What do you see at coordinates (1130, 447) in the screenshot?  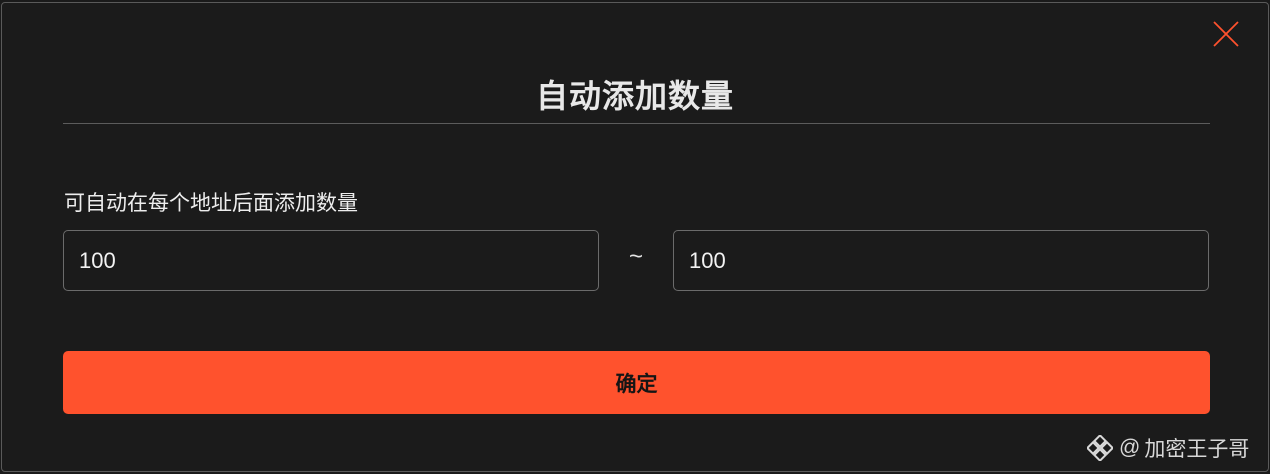 I see `watermark-at: @` at bounding box center [1130, 447].